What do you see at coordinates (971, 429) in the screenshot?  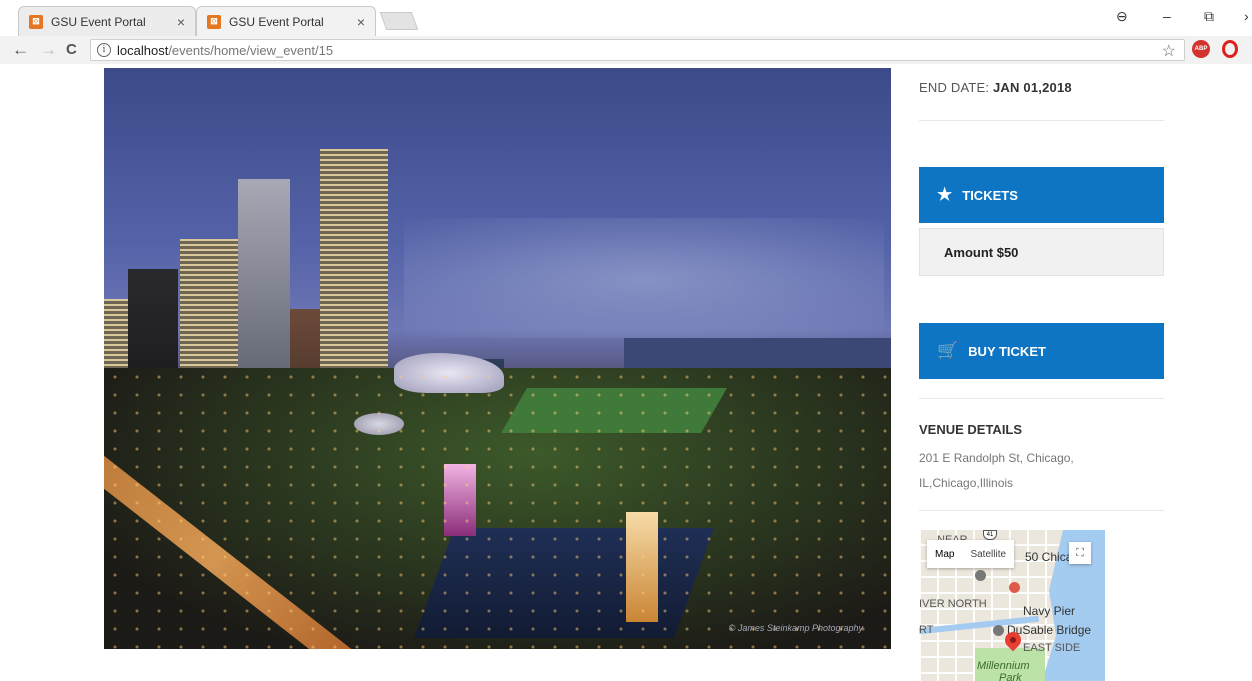 I see `venue-title: VENUE DETAILS` at bounding box center [971, 429].